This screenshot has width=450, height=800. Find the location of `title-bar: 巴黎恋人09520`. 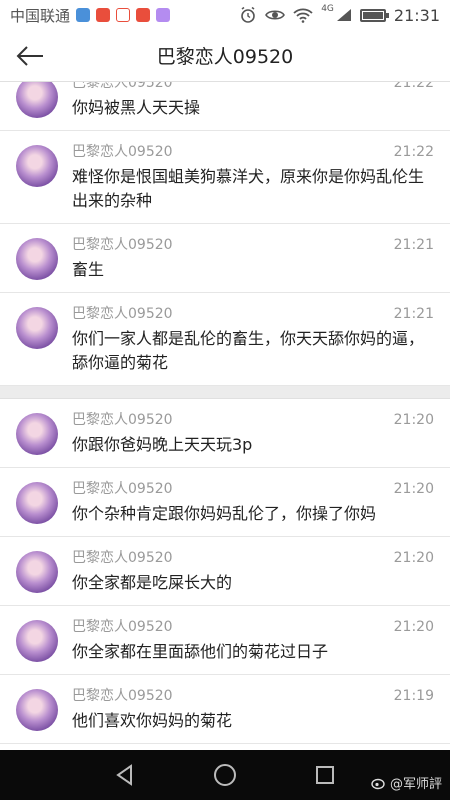

title-bar: 巴黎恋人09520 is located at coordinates (225, 56).